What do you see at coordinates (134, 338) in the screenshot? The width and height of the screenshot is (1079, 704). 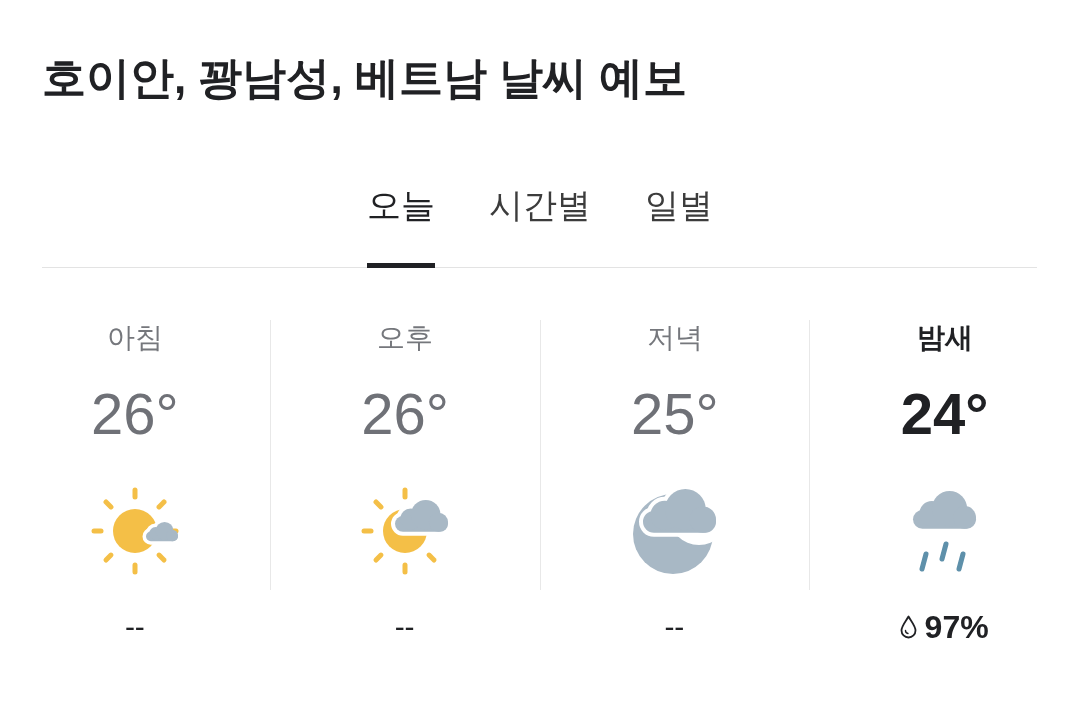 I see `period-label: 아침` at bounding box center [134, 338].